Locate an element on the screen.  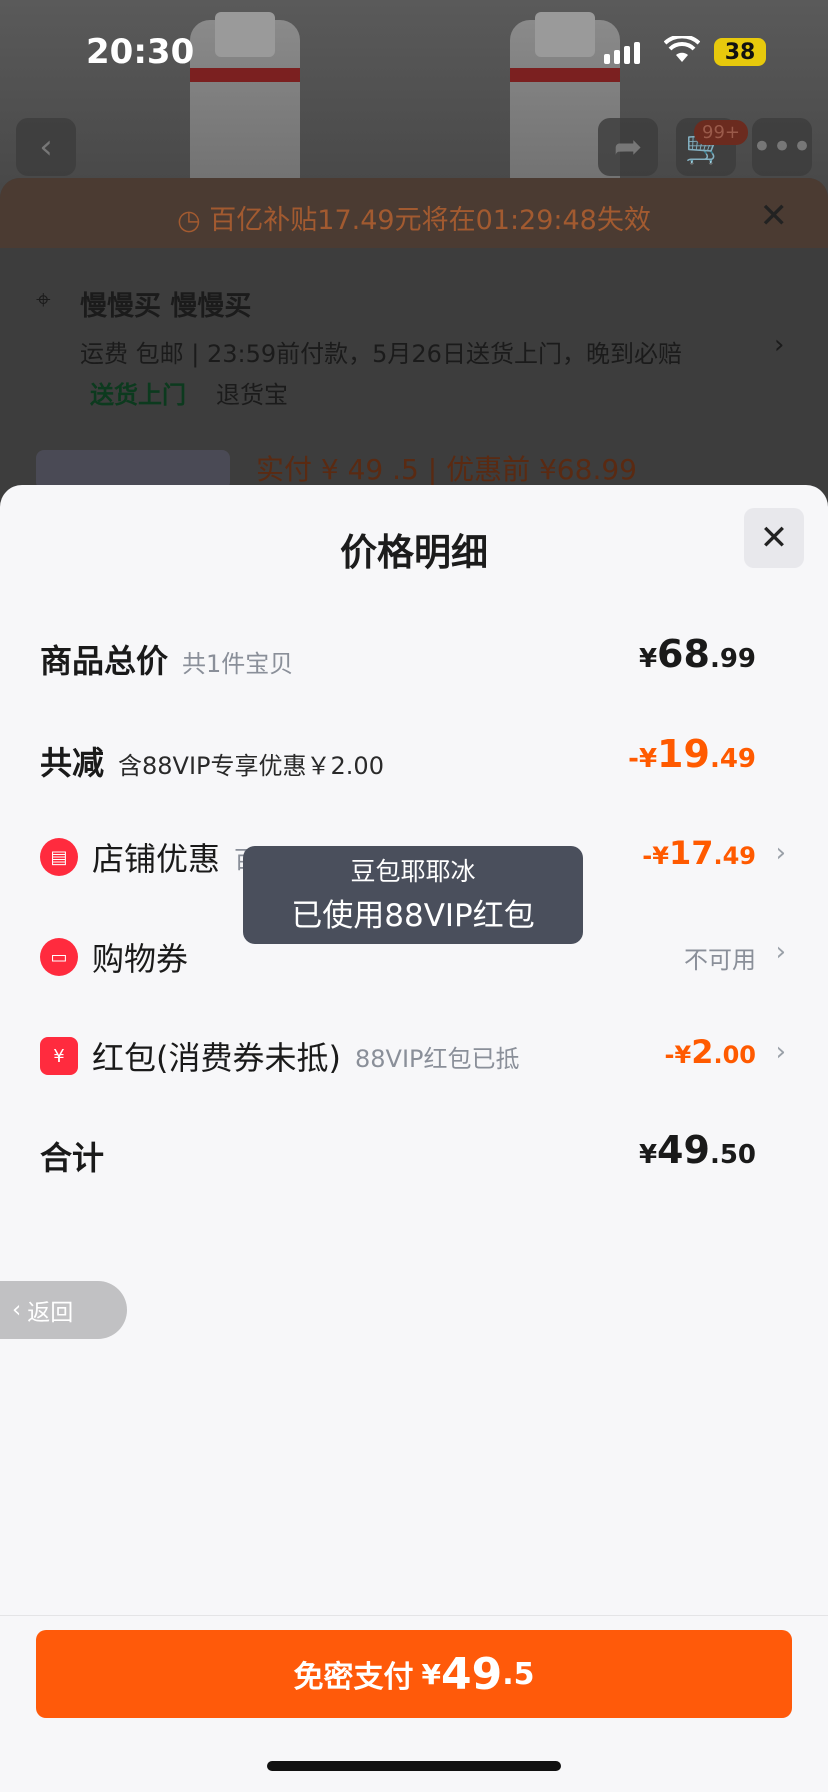
pay-button: 免密支付 ¥49.5 is located at coordinates (414, 1674).